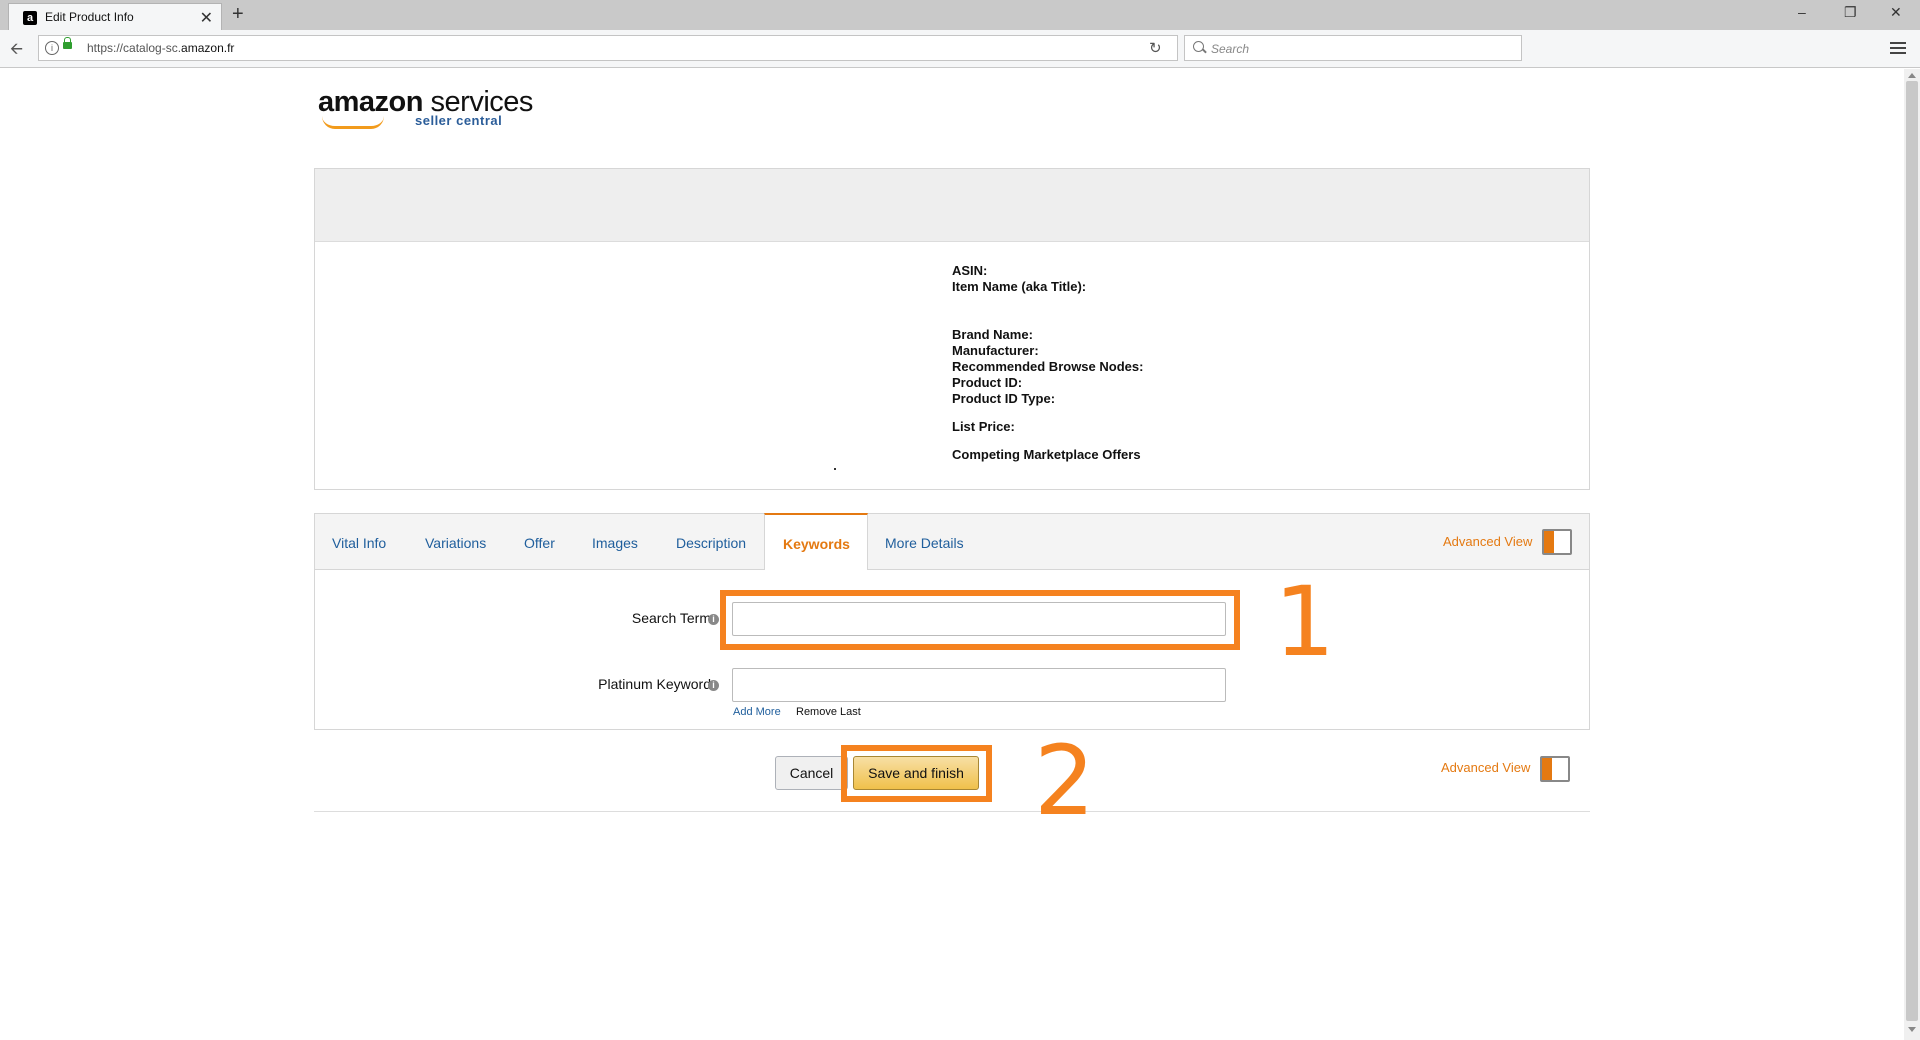  What do you see at coordinates (713, 685) in the screenshot?
I see `platinum-keywords-help-icon: i` at bounding box center [713, 685].